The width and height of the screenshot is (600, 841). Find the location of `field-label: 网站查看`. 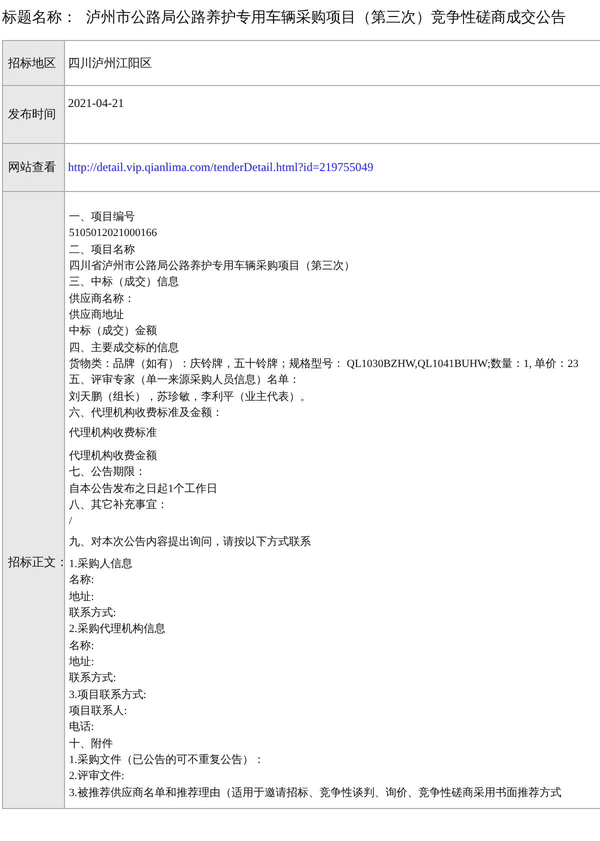

field-label: 网站查看 is located at coordinates (32, 167).